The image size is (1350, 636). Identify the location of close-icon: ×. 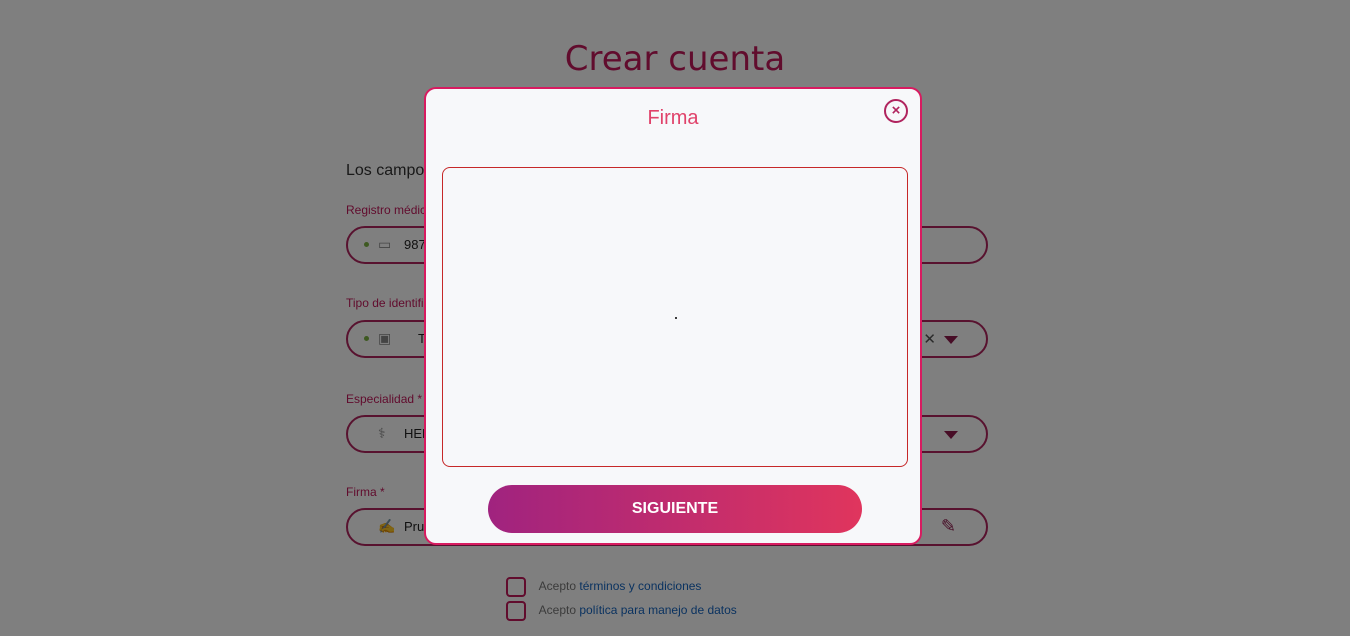
(896, 111).